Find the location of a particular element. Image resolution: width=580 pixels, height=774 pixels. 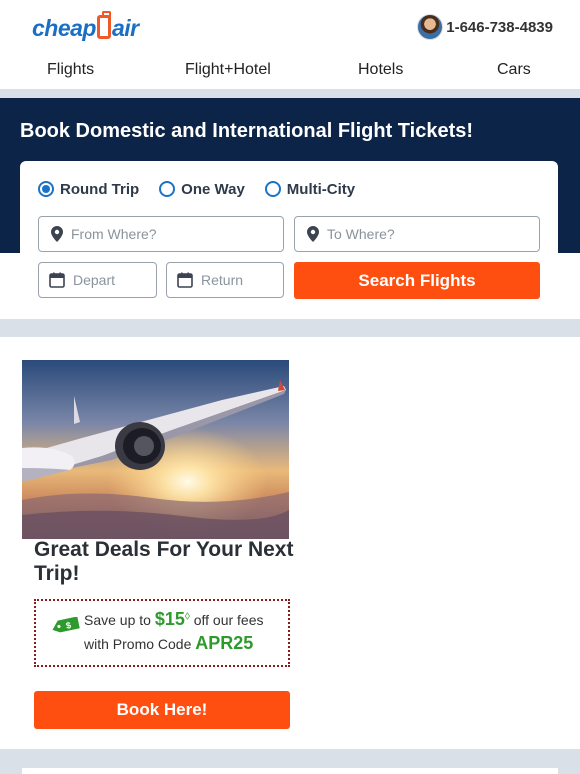

price-tag-icon: $ is located at coordinates (66, 625).